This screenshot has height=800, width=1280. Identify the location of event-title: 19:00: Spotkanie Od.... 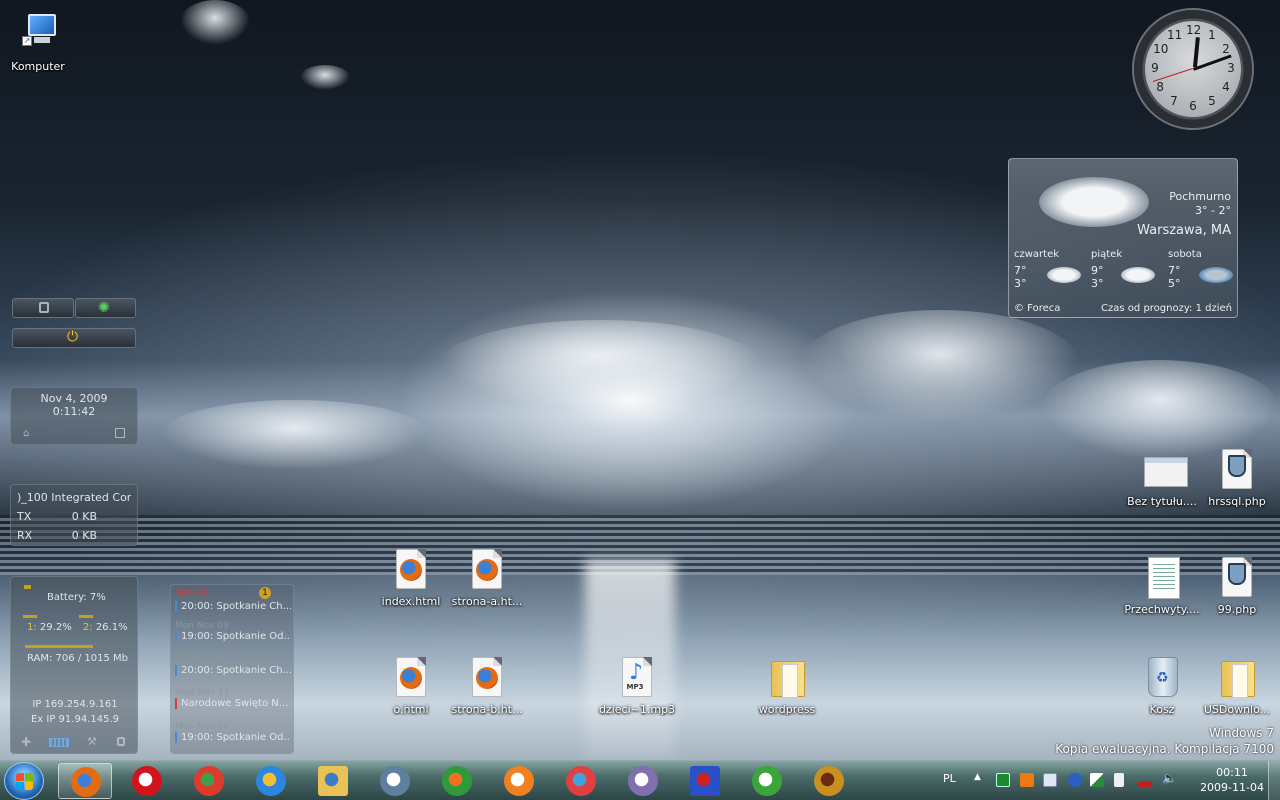
(233, 737).